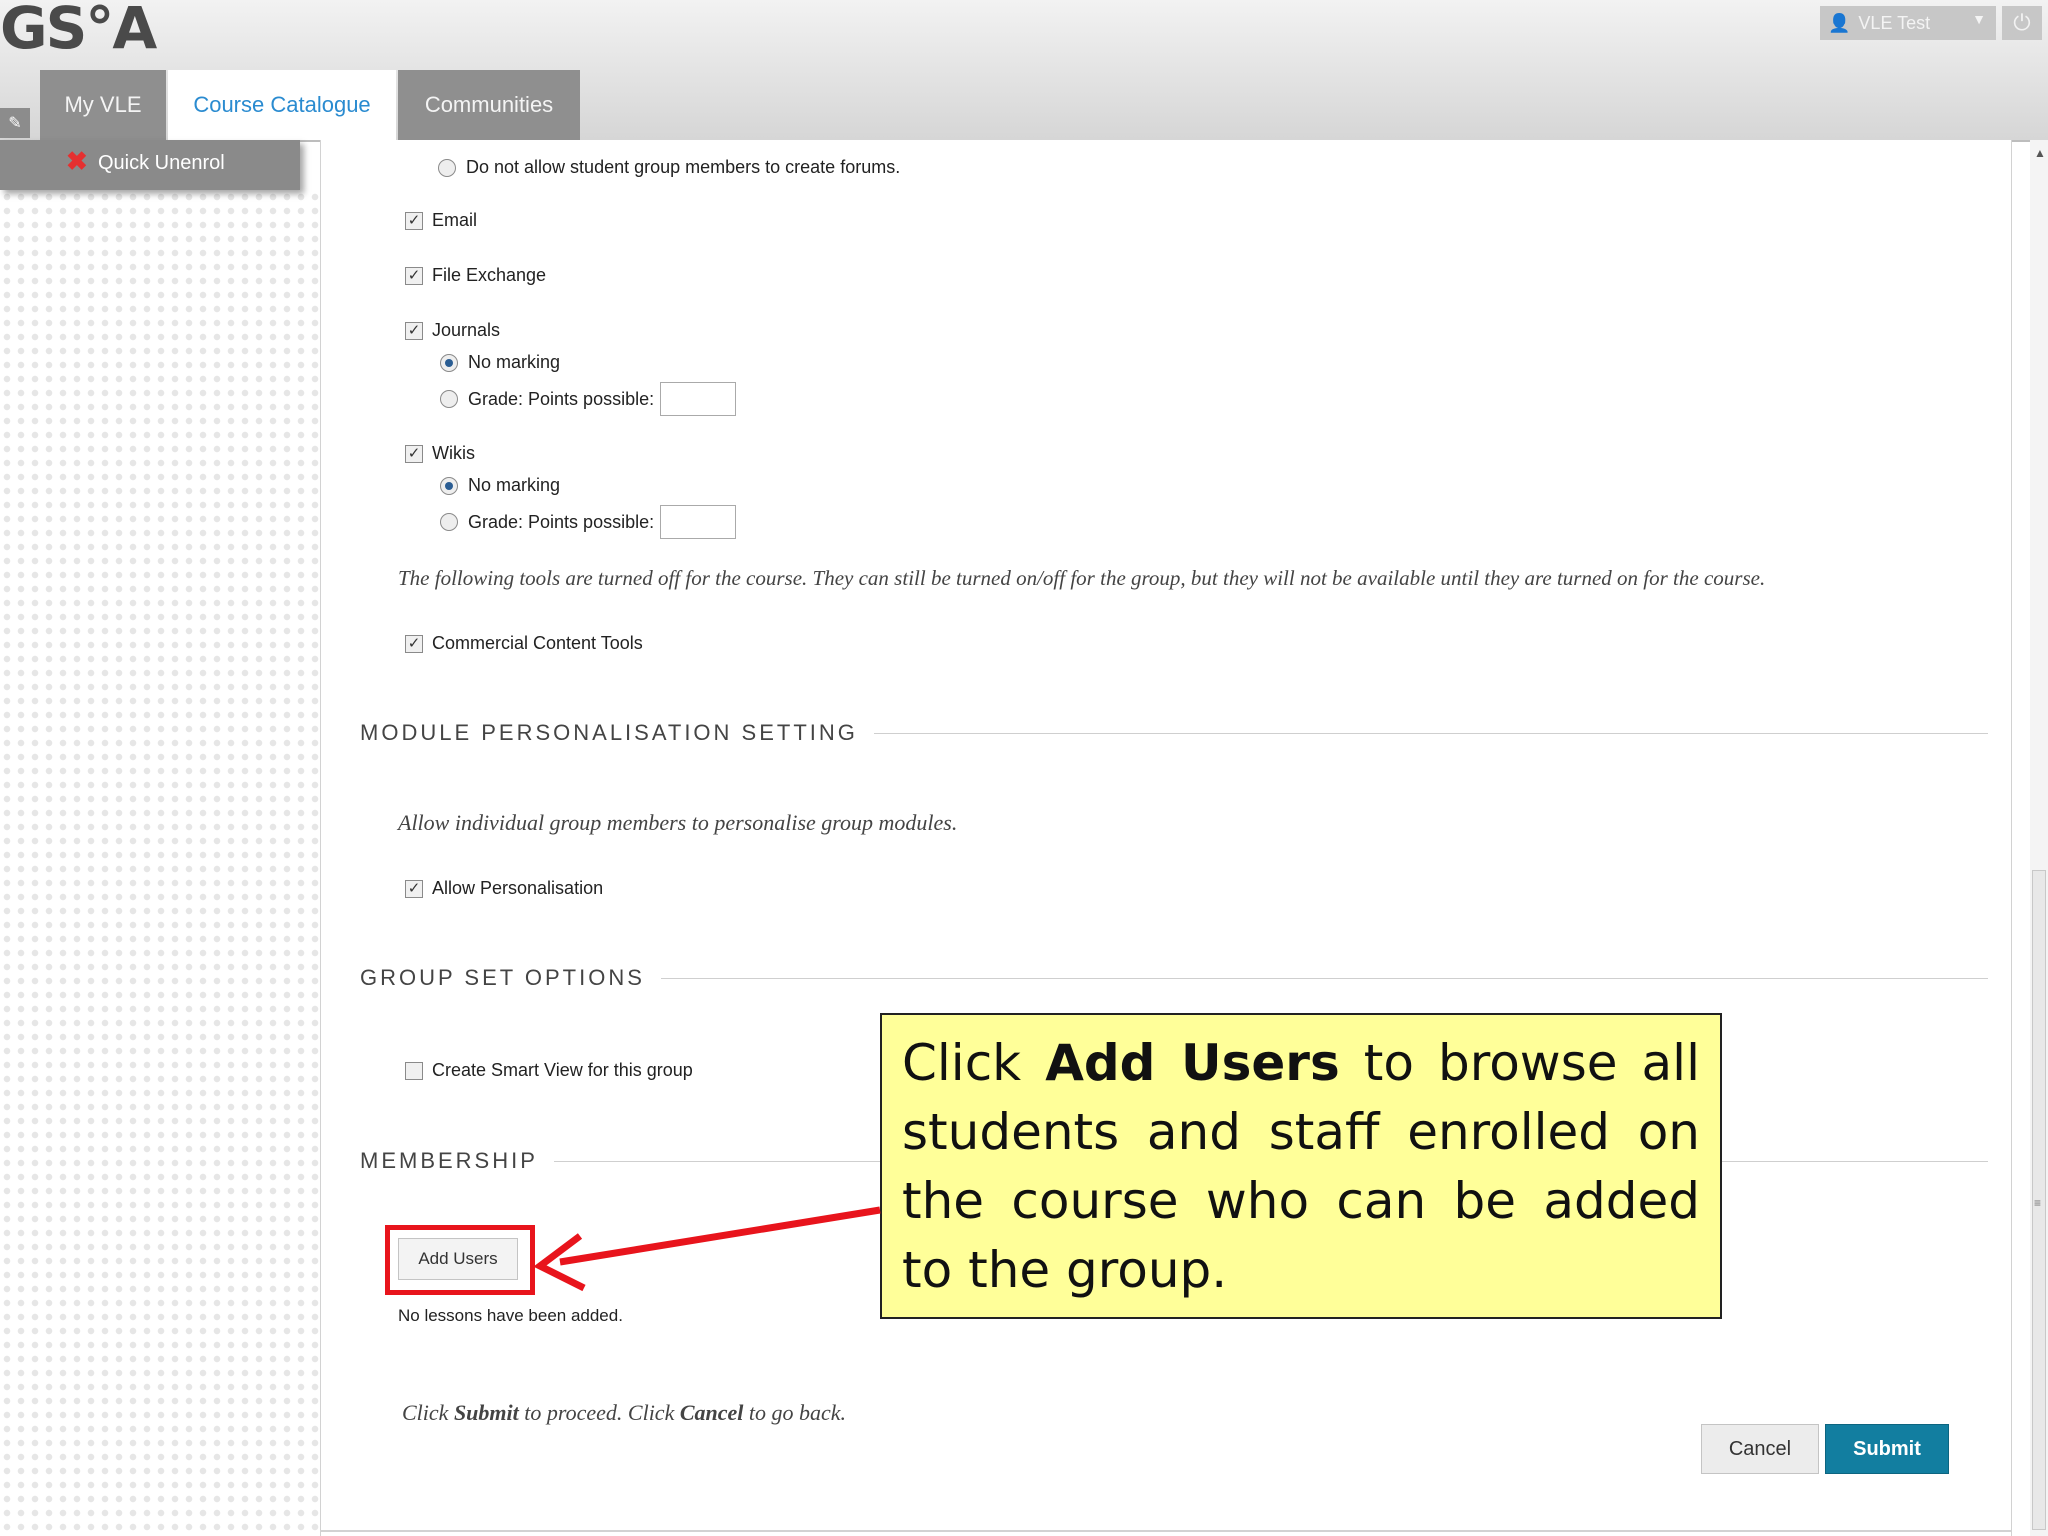 This screenshot has width=2048, height=1536. What do you see at coordinates (2040, 153) in the screenshot?
I see `scroll-up-icon: ▲` at bounding box center [2040, 153].